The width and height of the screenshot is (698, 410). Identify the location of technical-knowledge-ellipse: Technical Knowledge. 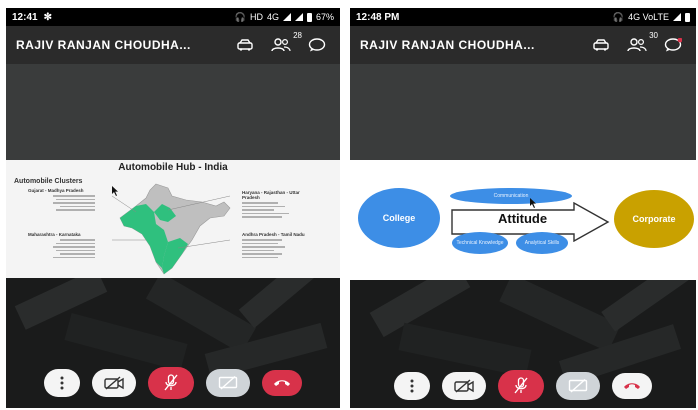
(480, 243).